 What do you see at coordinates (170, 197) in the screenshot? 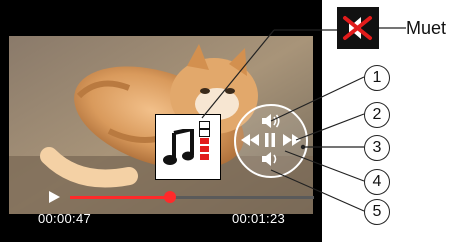
I see `progress-thumb` at bounding box center [170, 197].